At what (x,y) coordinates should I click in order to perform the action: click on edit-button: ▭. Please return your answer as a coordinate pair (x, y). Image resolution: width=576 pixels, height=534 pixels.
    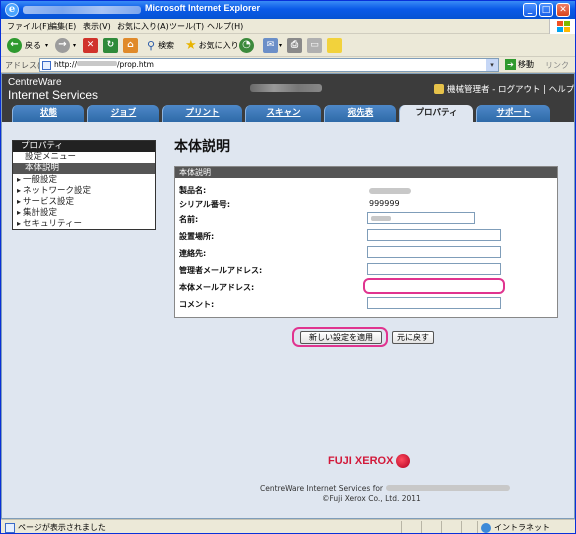
    Looking at the image, I should click on (314, 45).